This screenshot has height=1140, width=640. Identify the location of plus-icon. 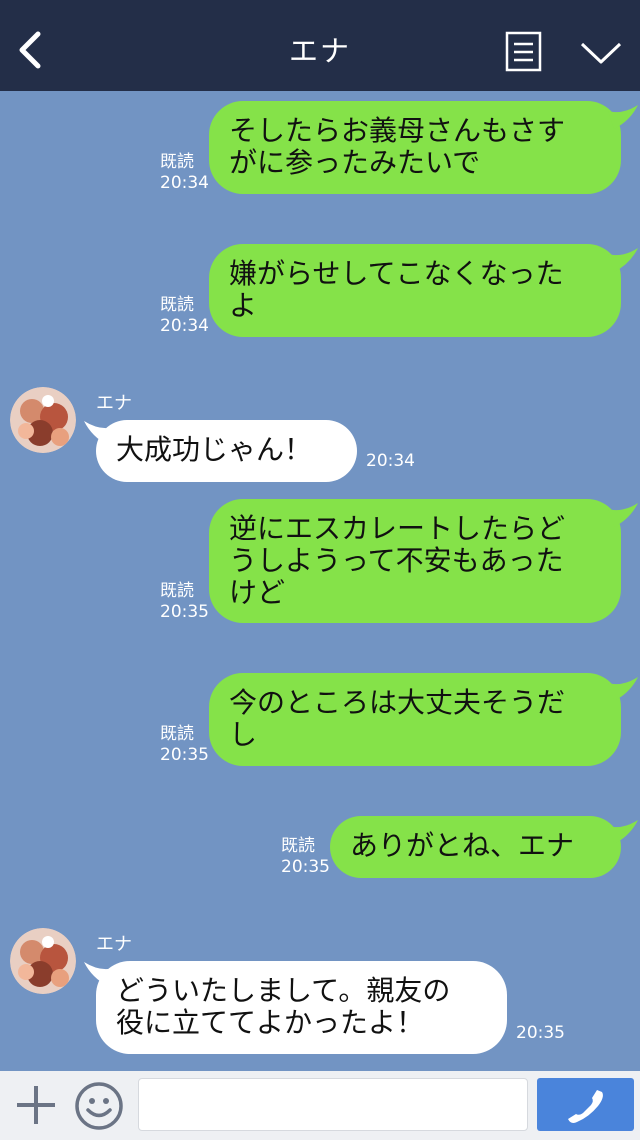
(36, 1105).